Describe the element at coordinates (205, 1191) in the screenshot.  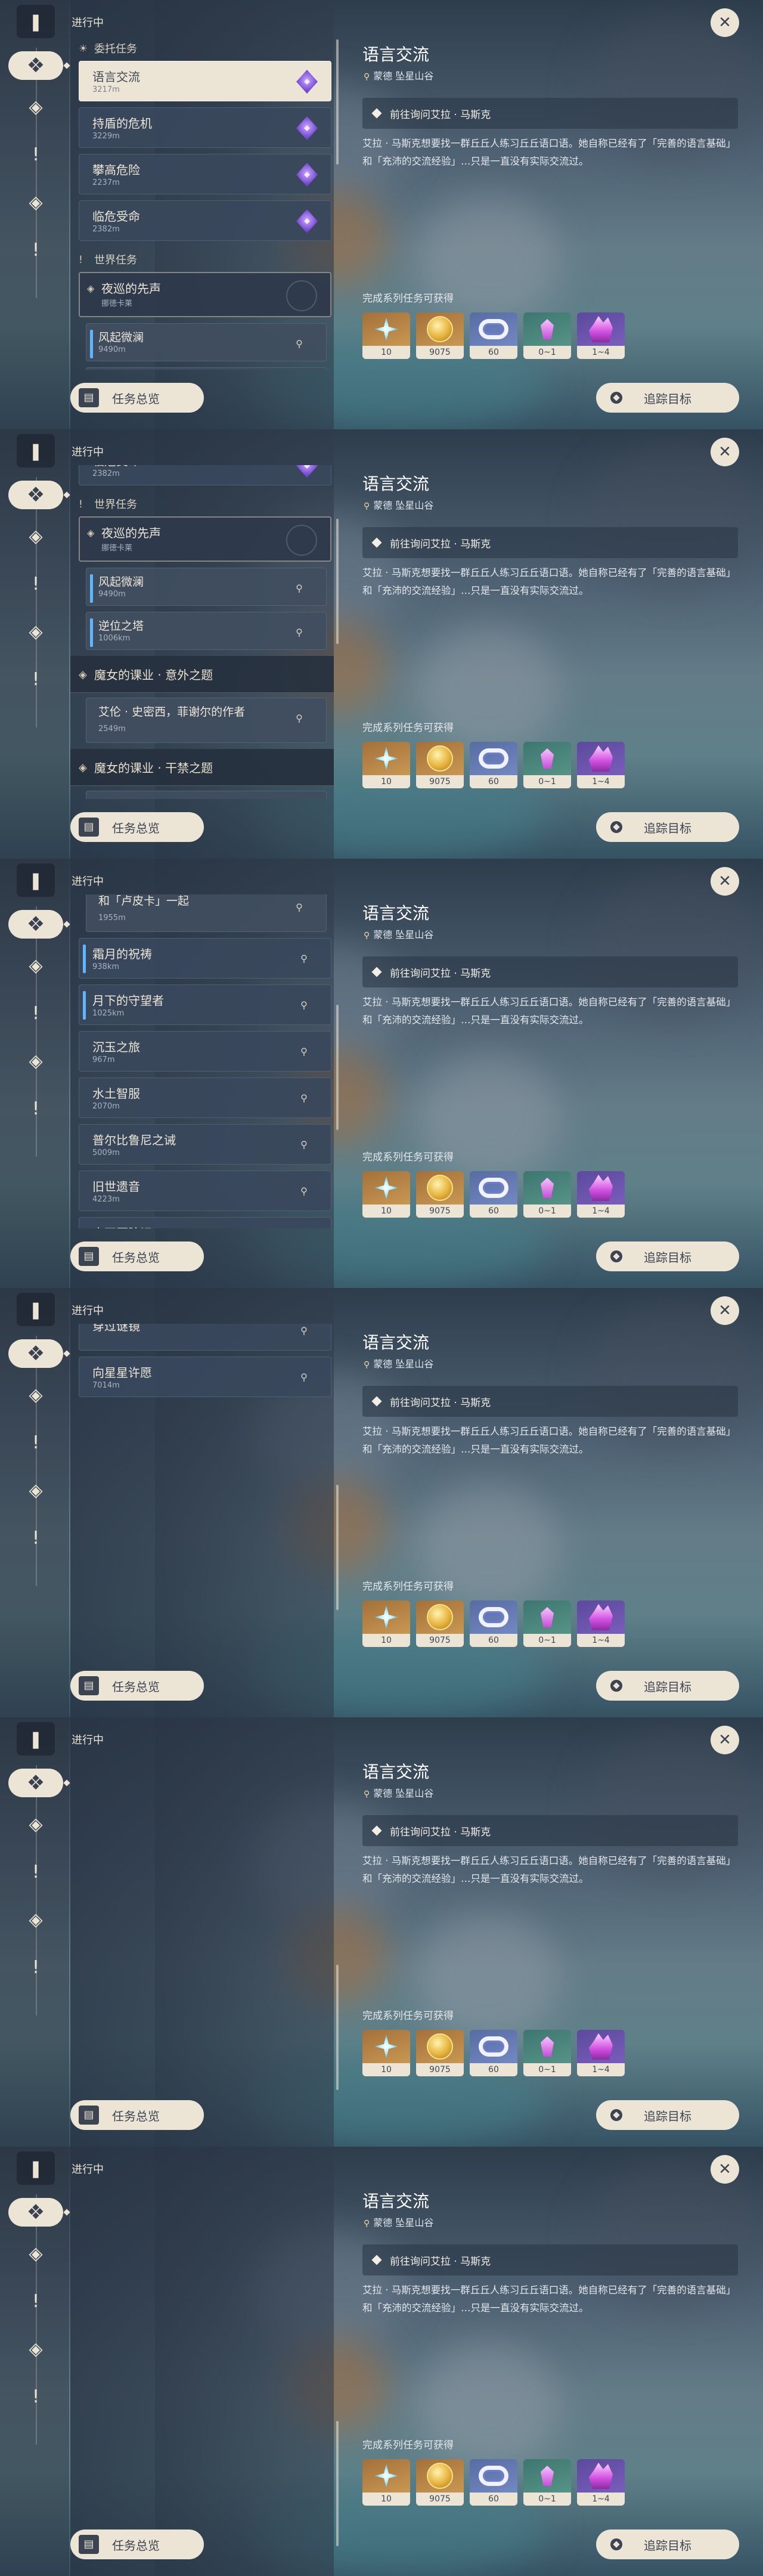
I see `quest-item: 旧世遗音 4223m ⚲` at that location.